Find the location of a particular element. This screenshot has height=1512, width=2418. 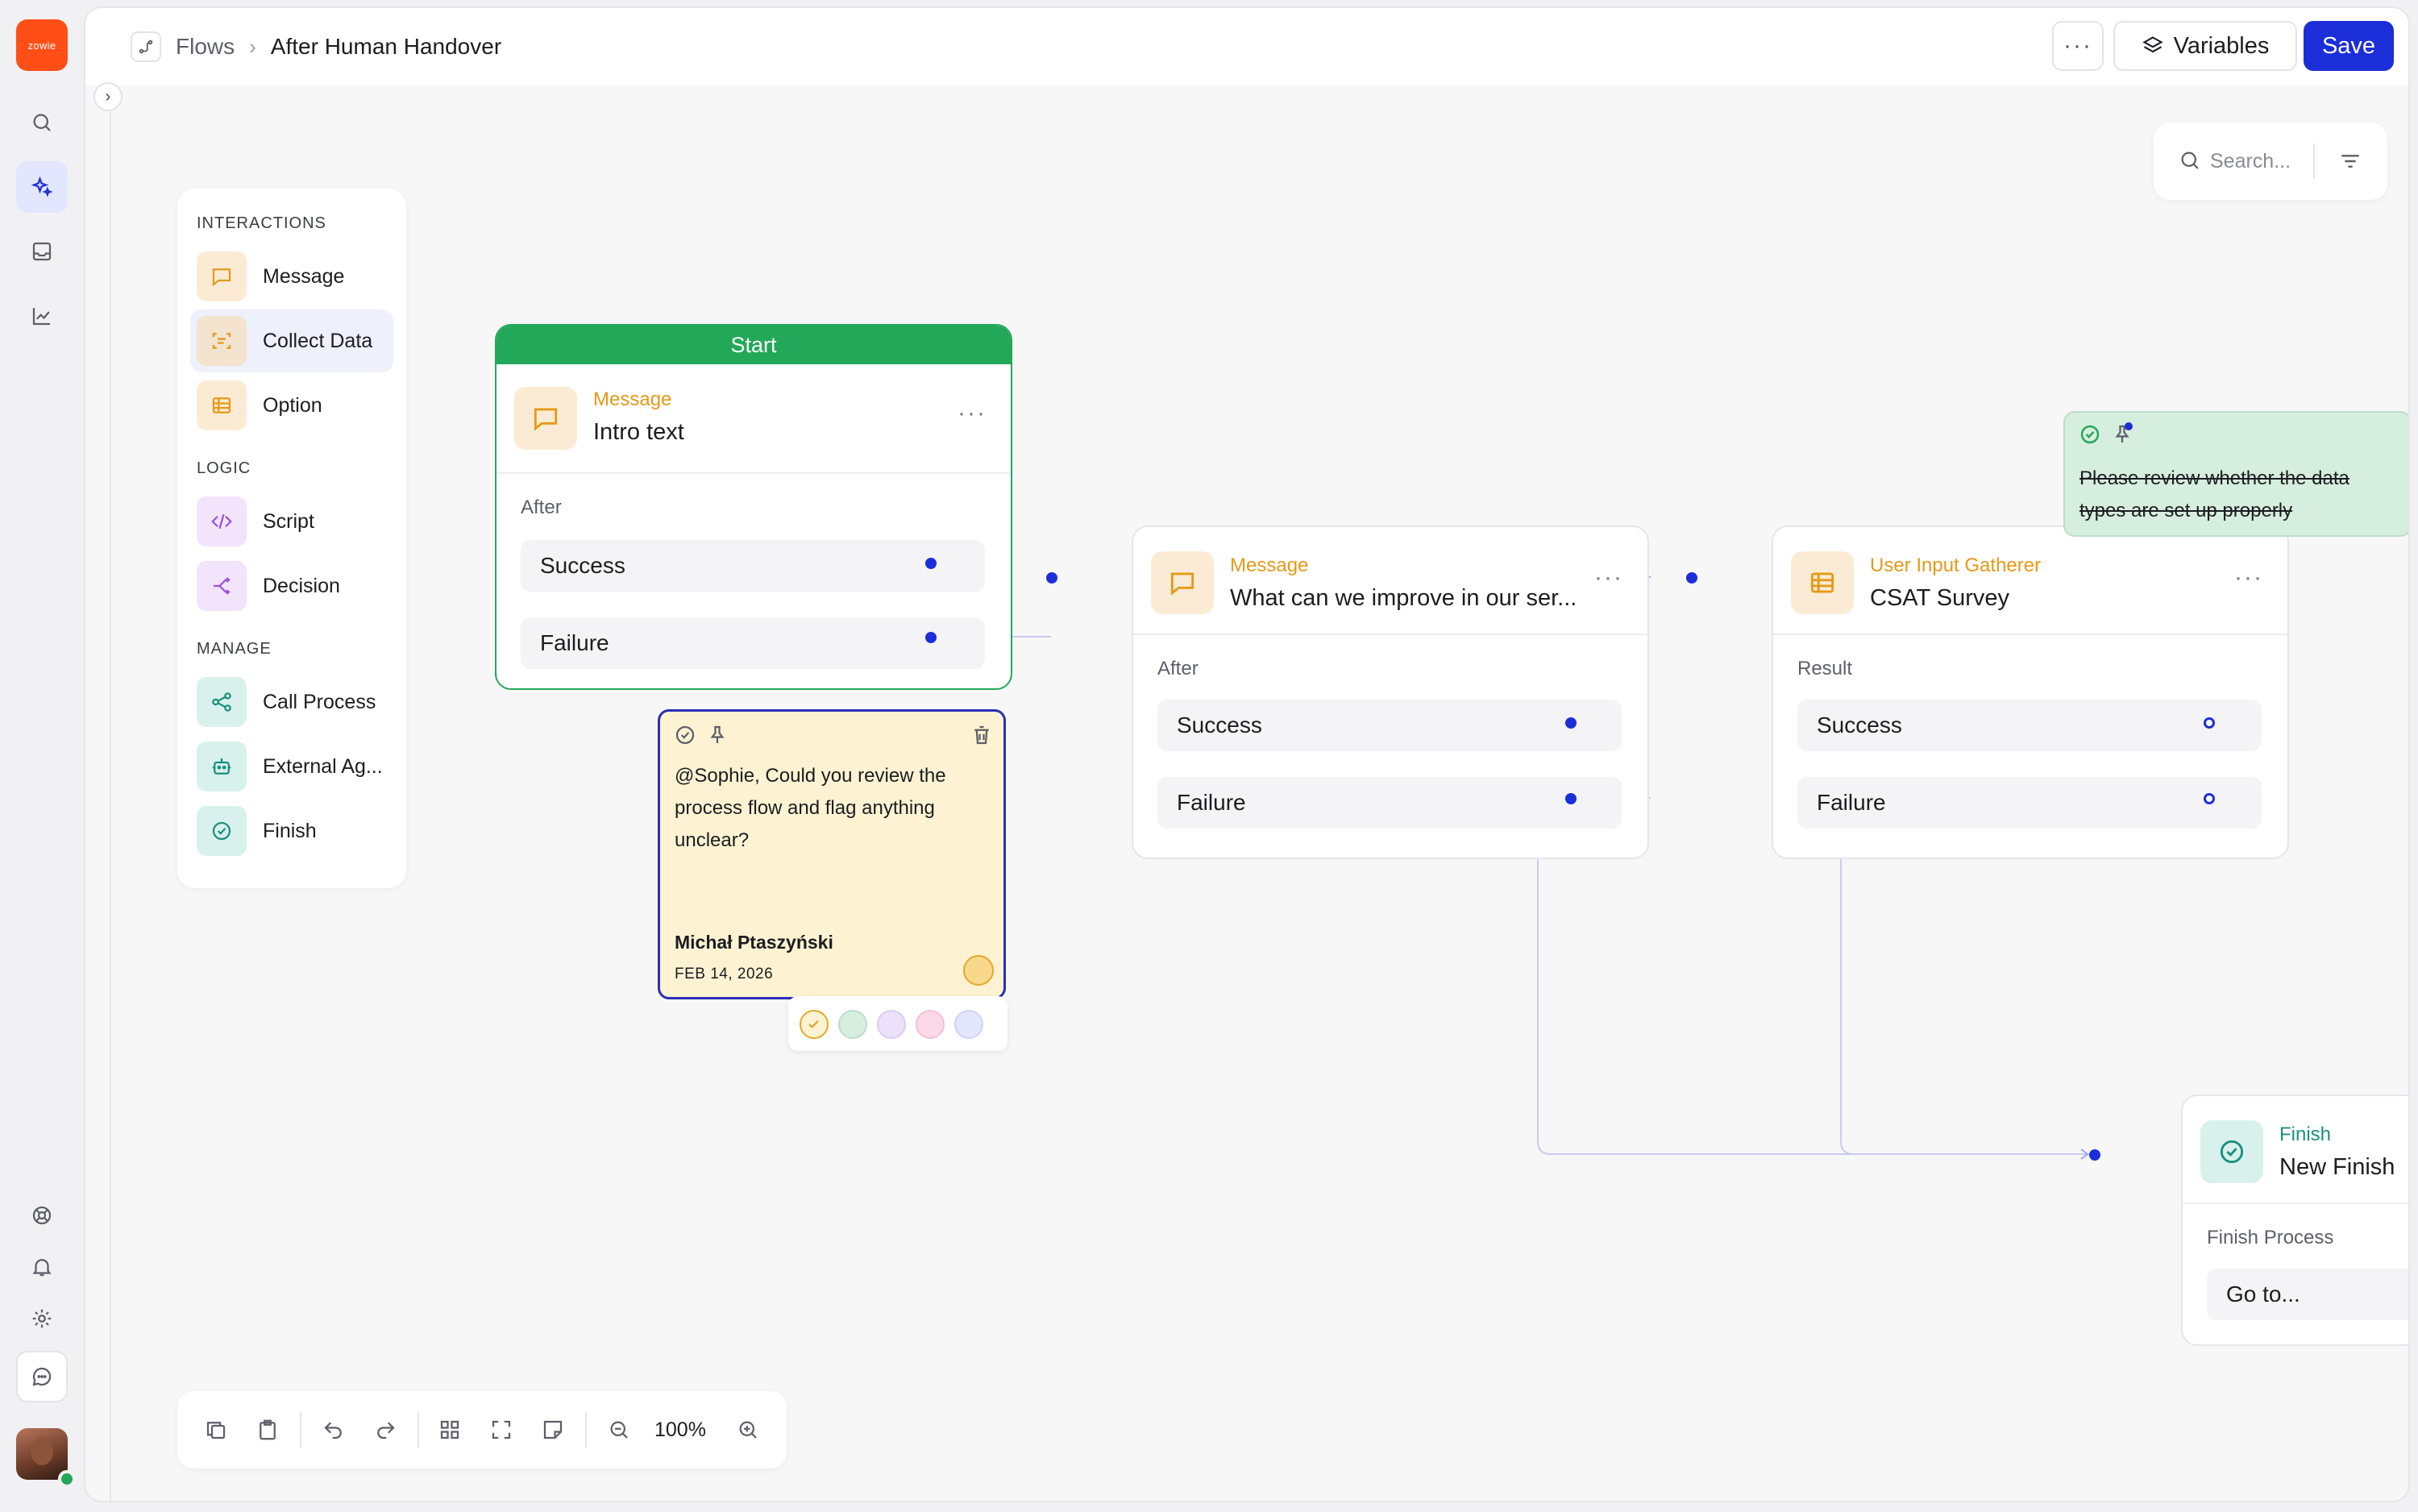

zoom-out-button is located at coordinates (619, 1429).